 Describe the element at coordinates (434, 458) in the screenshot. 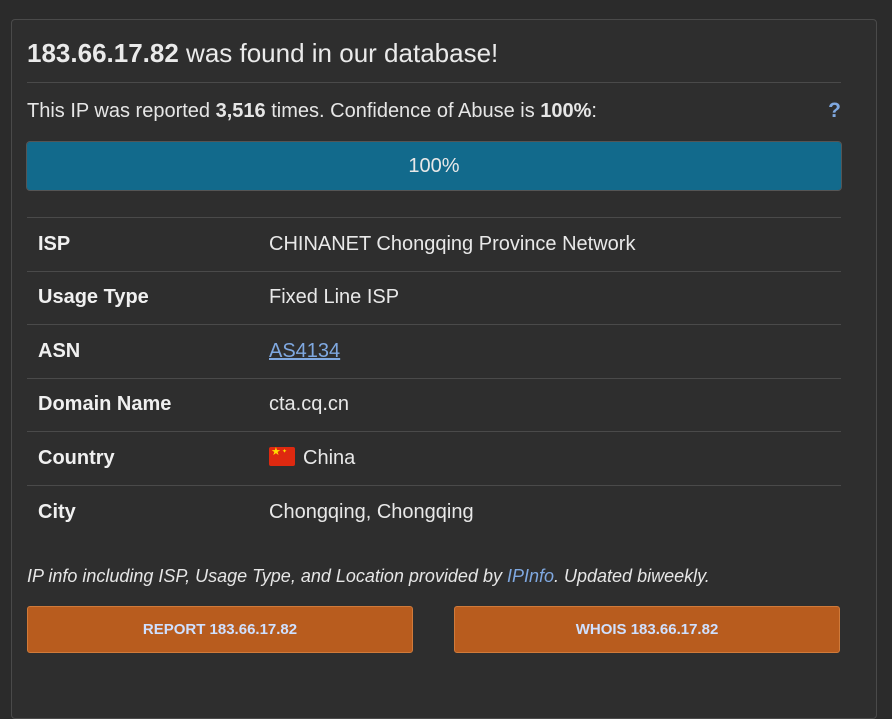

I see `table-row: Country China` at that location.